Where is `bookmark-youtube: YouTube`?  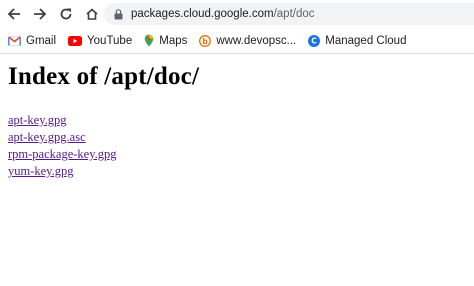
bookmark-youtube: YouTube is located at coordinates (100, 41).